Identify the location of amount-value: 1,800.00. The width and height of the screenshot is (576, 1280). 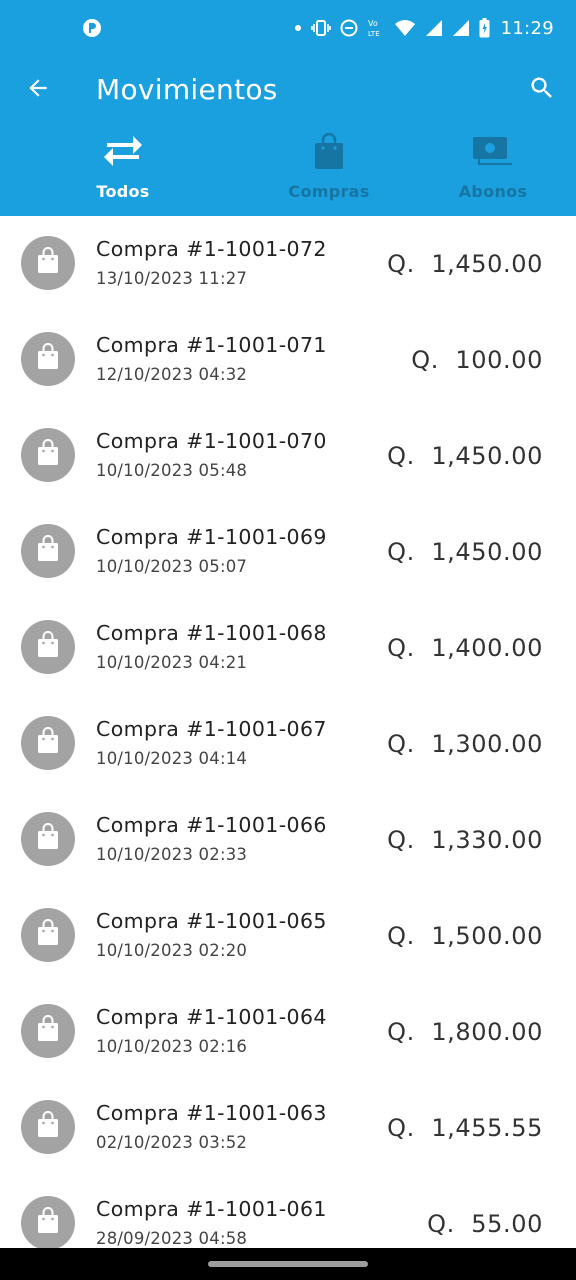
(487, 1032).